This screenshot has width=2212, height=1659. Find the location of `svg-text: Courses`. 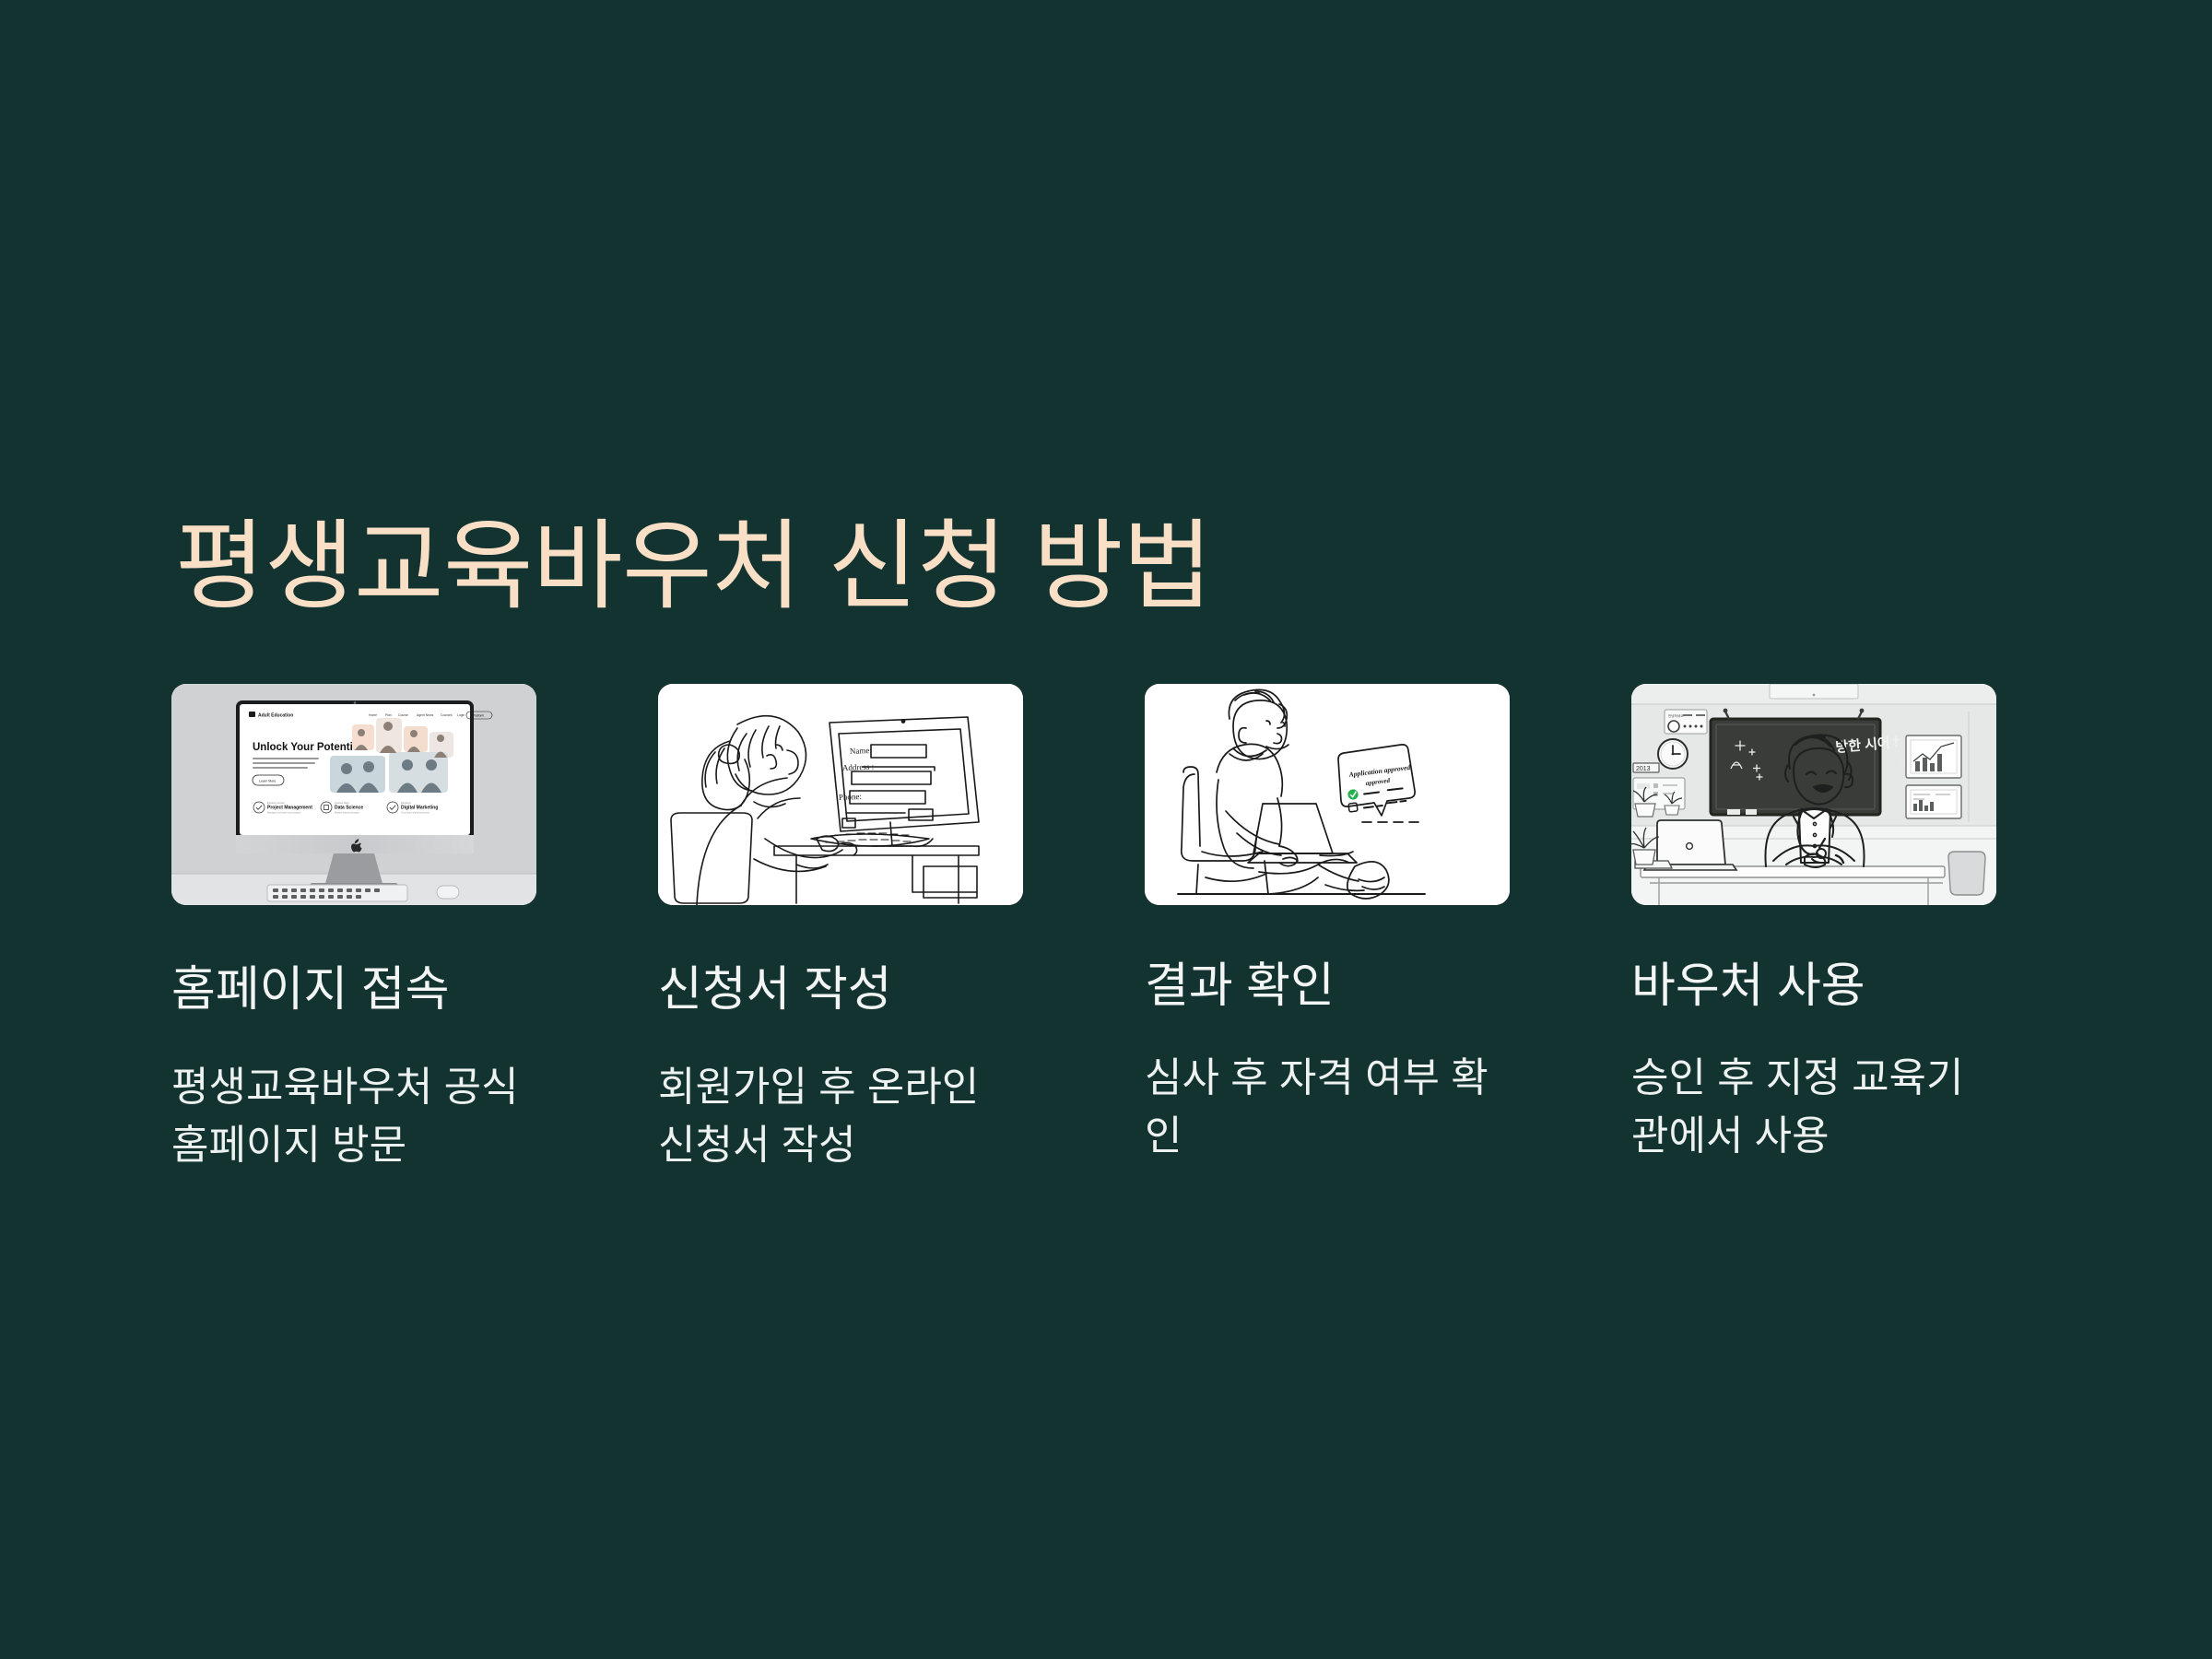

svg-text: Courses is located at coordinates (447, 715).